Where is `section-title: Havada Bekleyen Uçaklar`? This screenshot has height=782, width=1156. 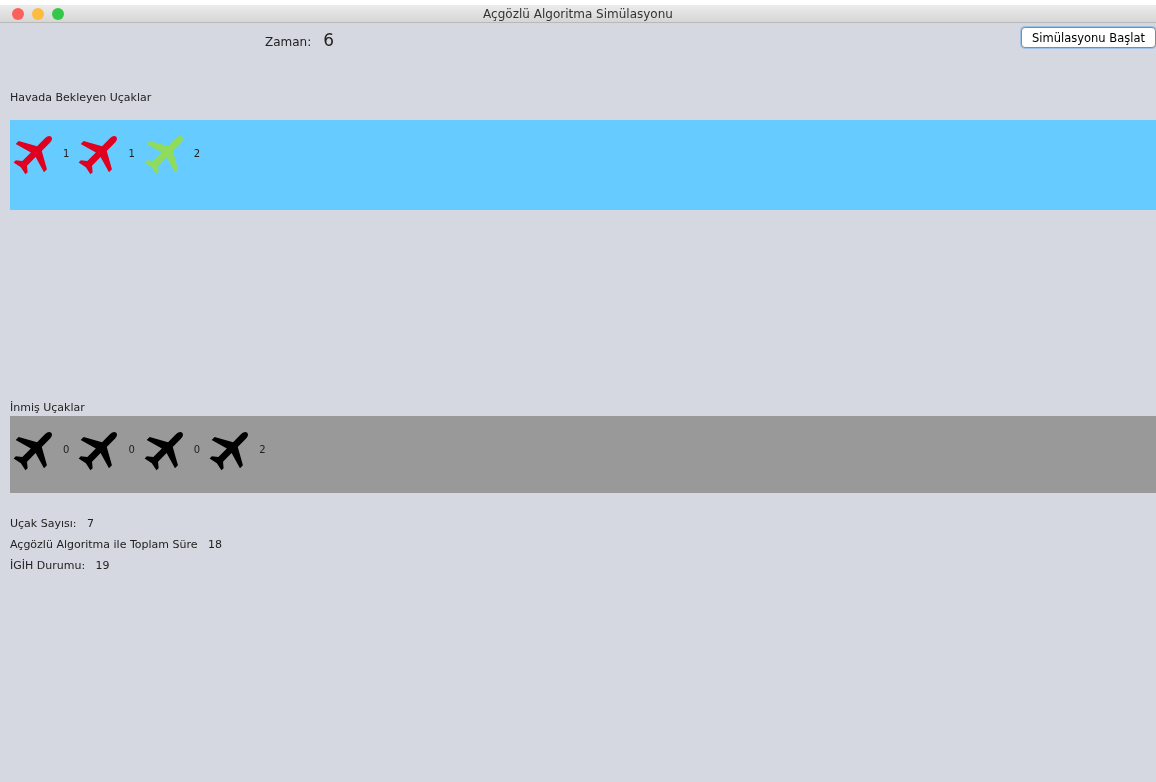
section-title: Havada Bekleyen Uçaklar is located at coordinates (81, 97).